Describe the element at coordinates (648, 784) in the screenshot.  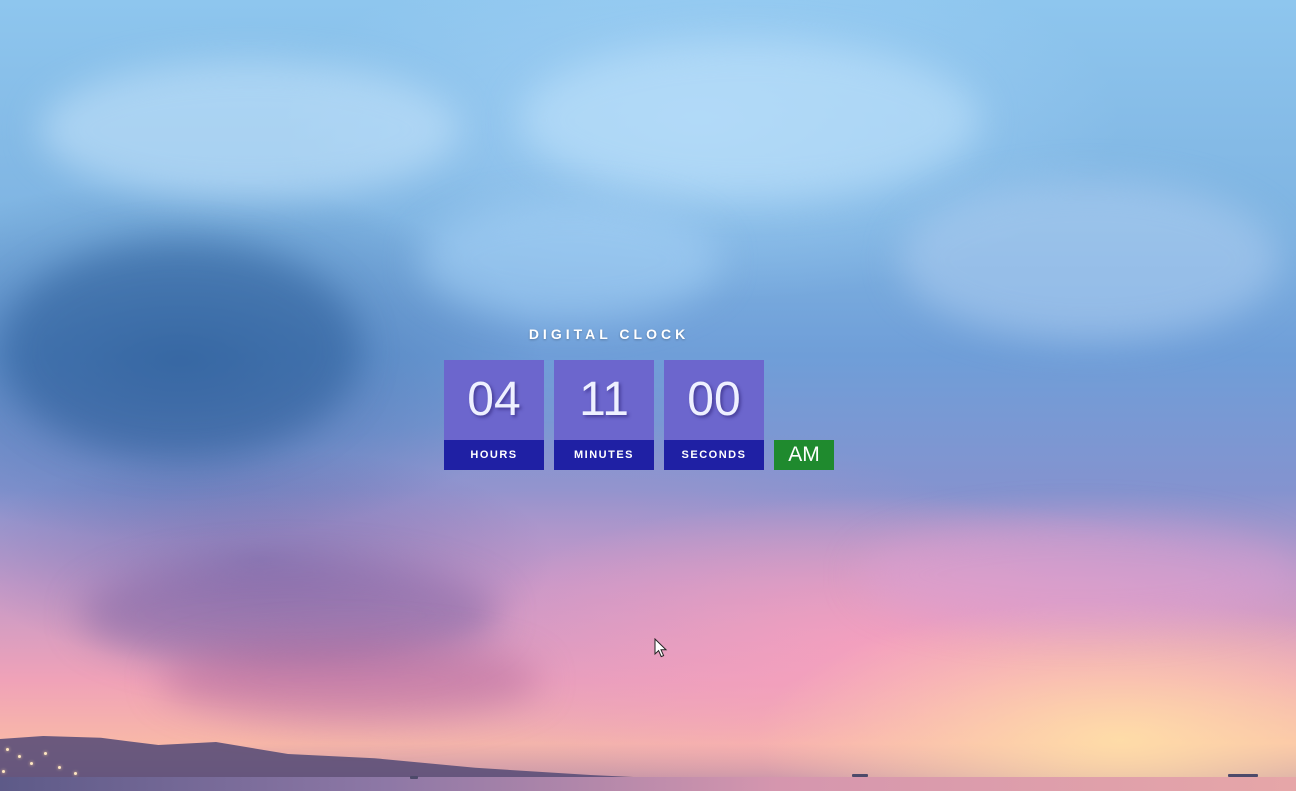
I see `sea` at that location.